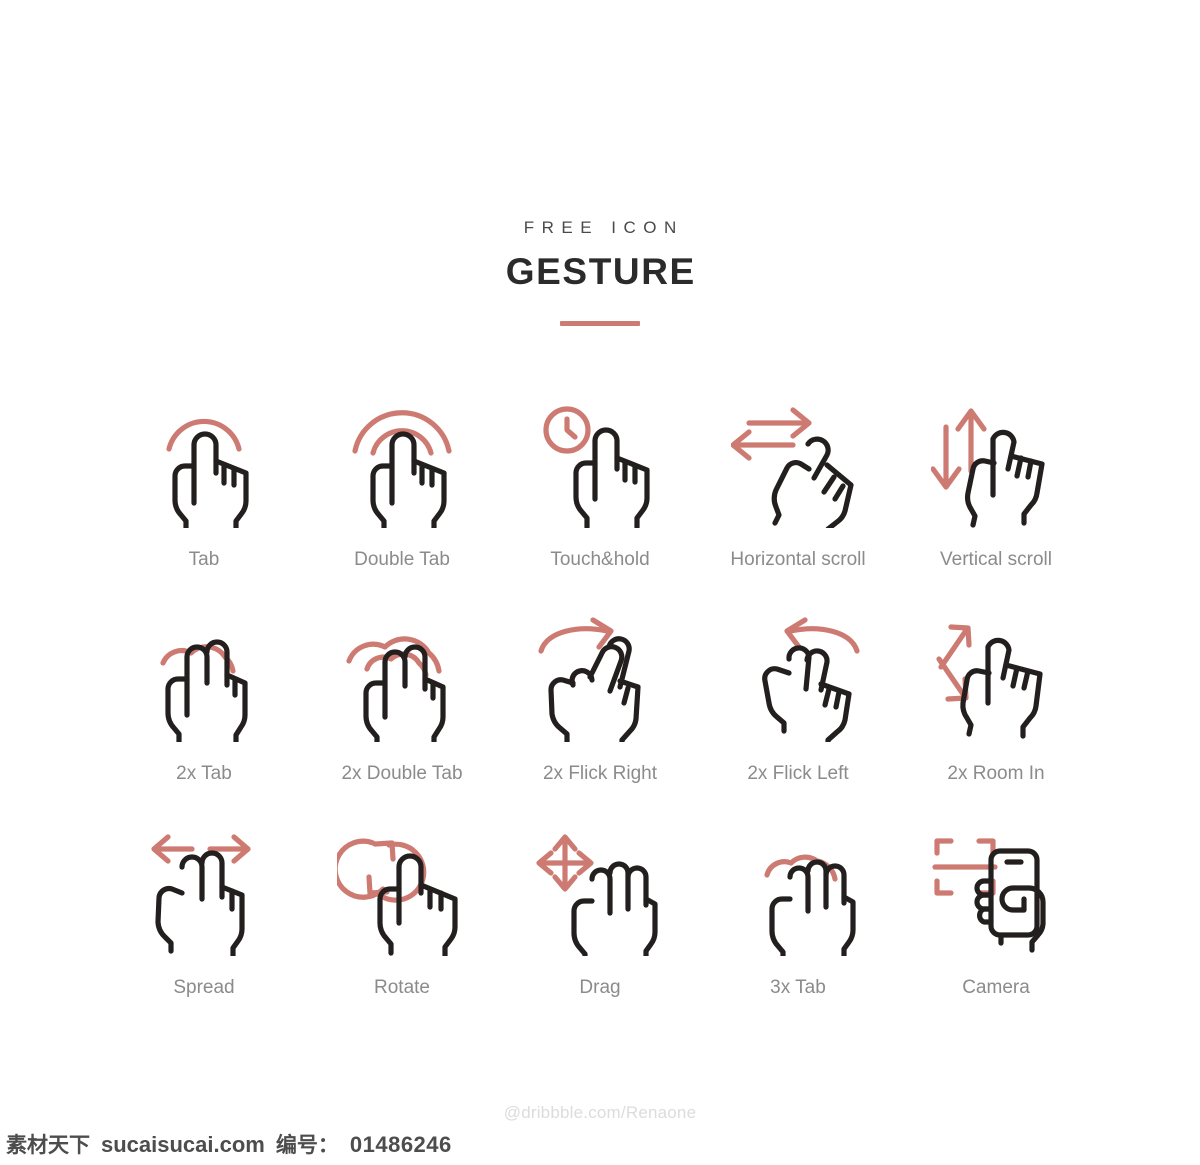 The height and width of the screenshot is (1165, 1200). What do you see at coordinates (996, 465) in the screenshot?
I see `one-finger-vertical-scroll-icon` at bounding box center [996, 465].